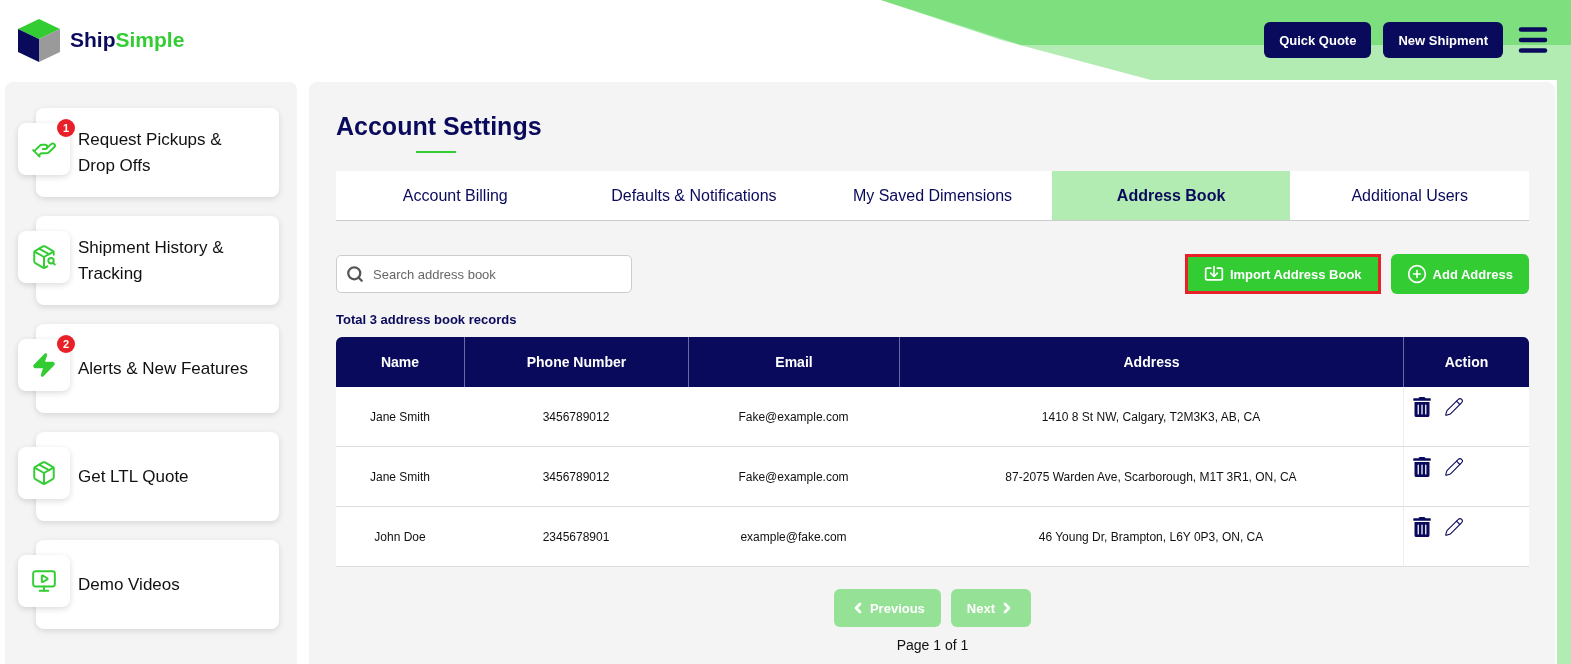 Image resolution: width=1571 pixels, height=664 pixels. What do you see at coordinates (400, 362) in the screenshot?
I see `column-header: Name` at bounding box center [400, 362].